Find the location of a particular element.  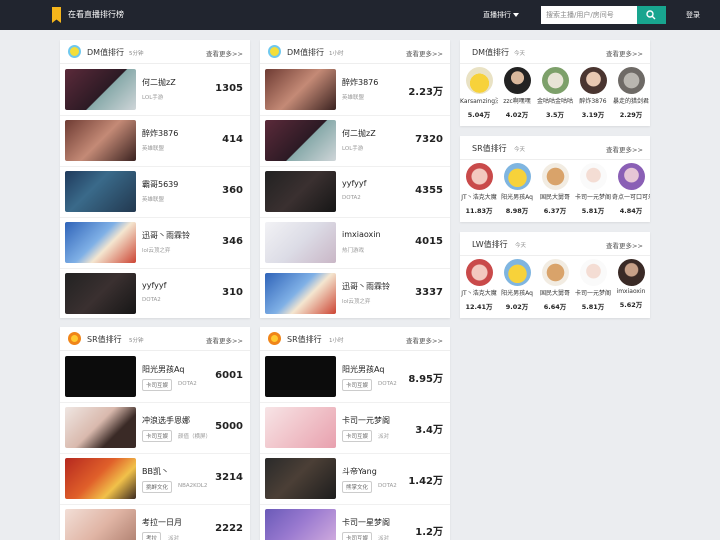

list-item: 阳光男孩Aq 卡司互娱 DOTA2 6001 is located at coordinates (155, 377).